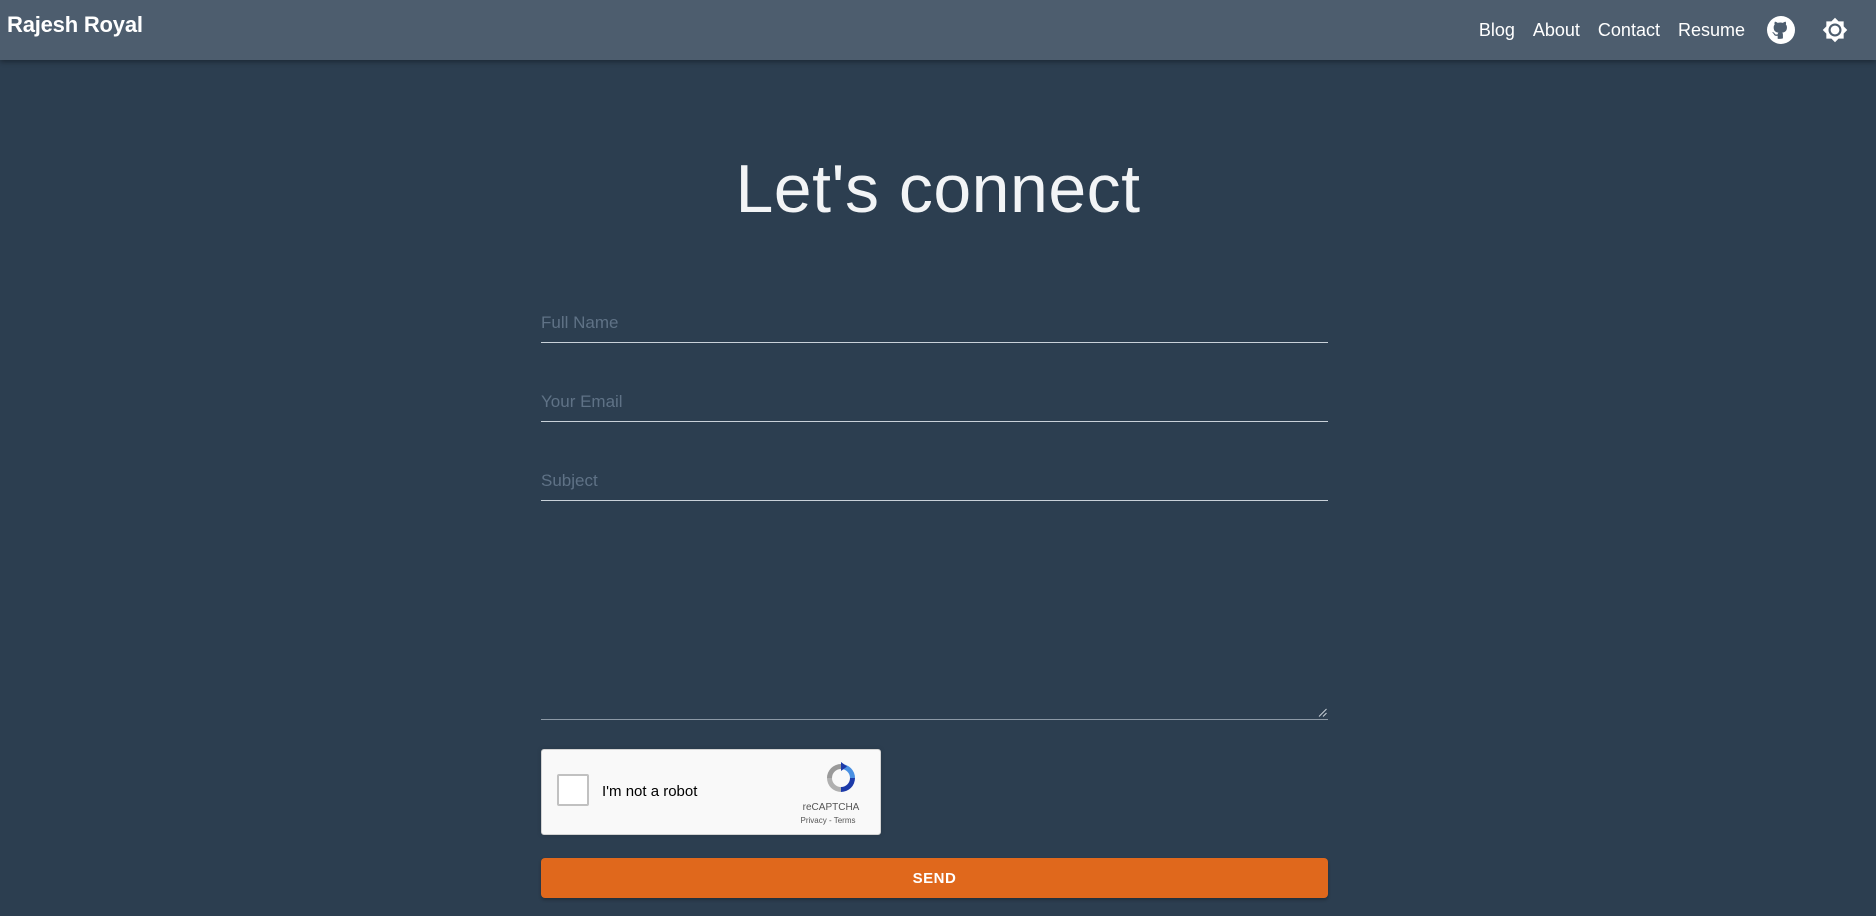 The image size is (1876, 916). Describe the element at coordinates (650, 791) in the screenshot. I see `recaptcha-label: I'm not a robot` at that location.